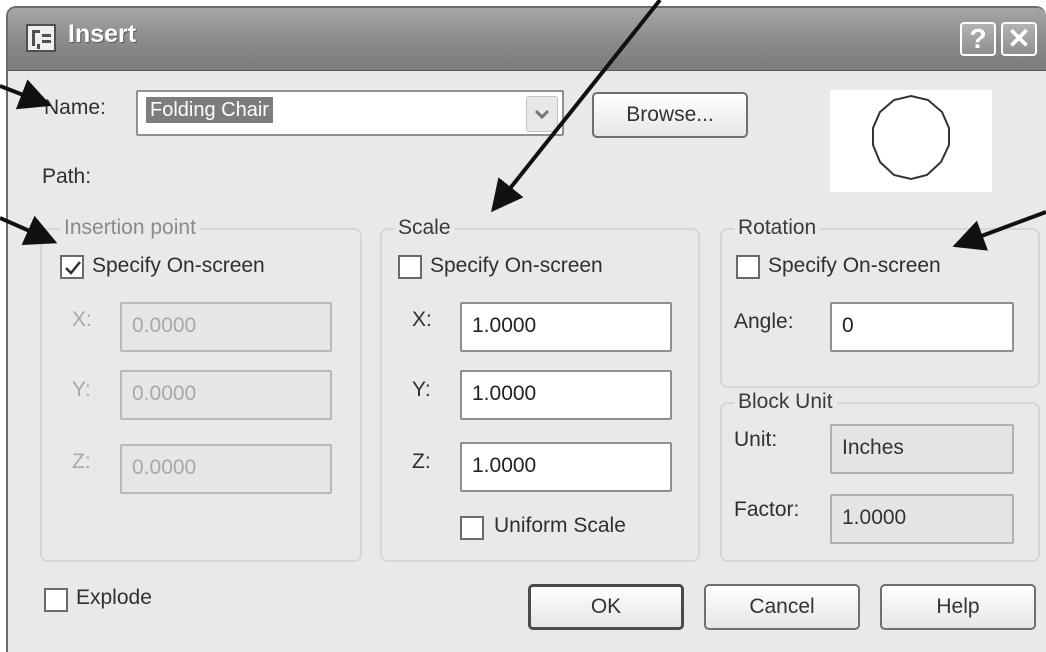 The height and width of the screenshot is (652, 1046). What do you see at coordinates (410, 267) in the screenshot?
I see `scale-specify-checkbox` at bounding box center [410, 267].